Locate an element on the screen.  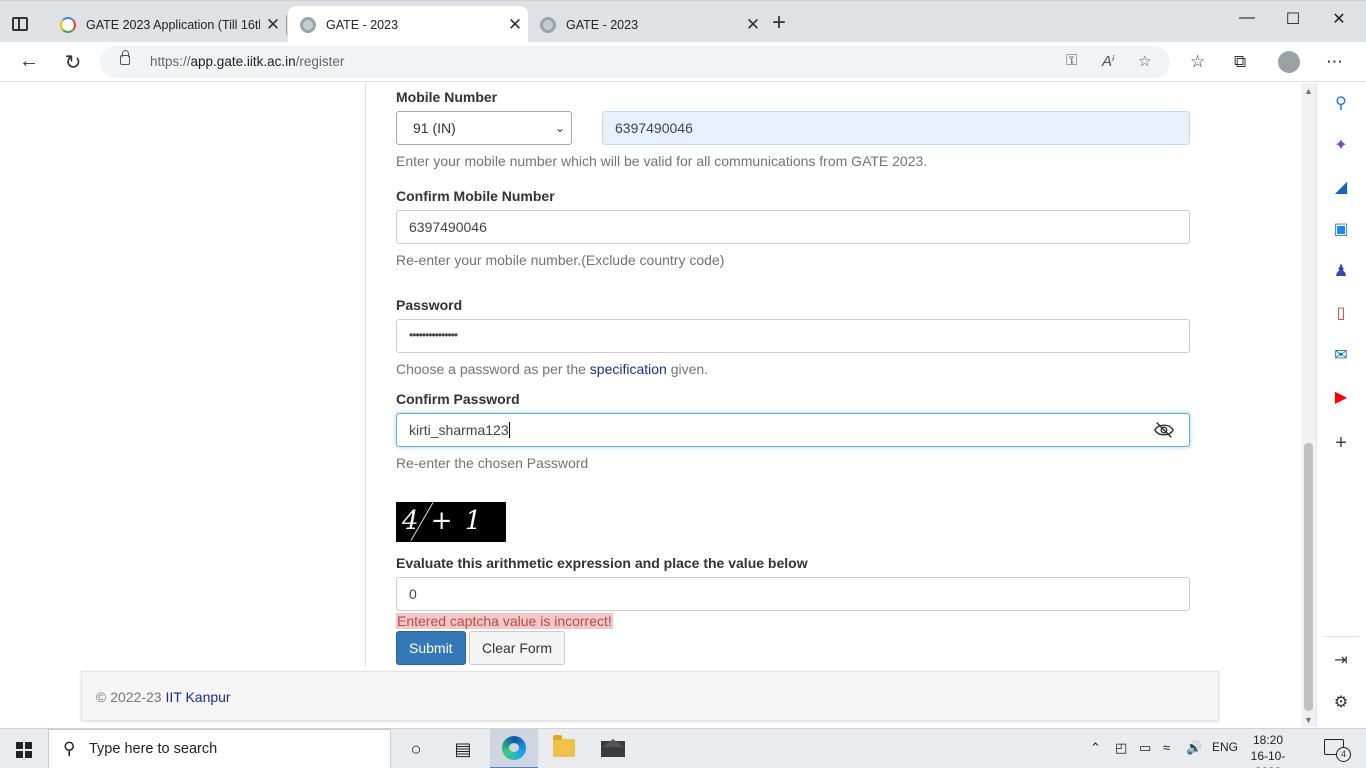
tools-briefcase-icon: ▣ is located at coordinates (1341, 230).